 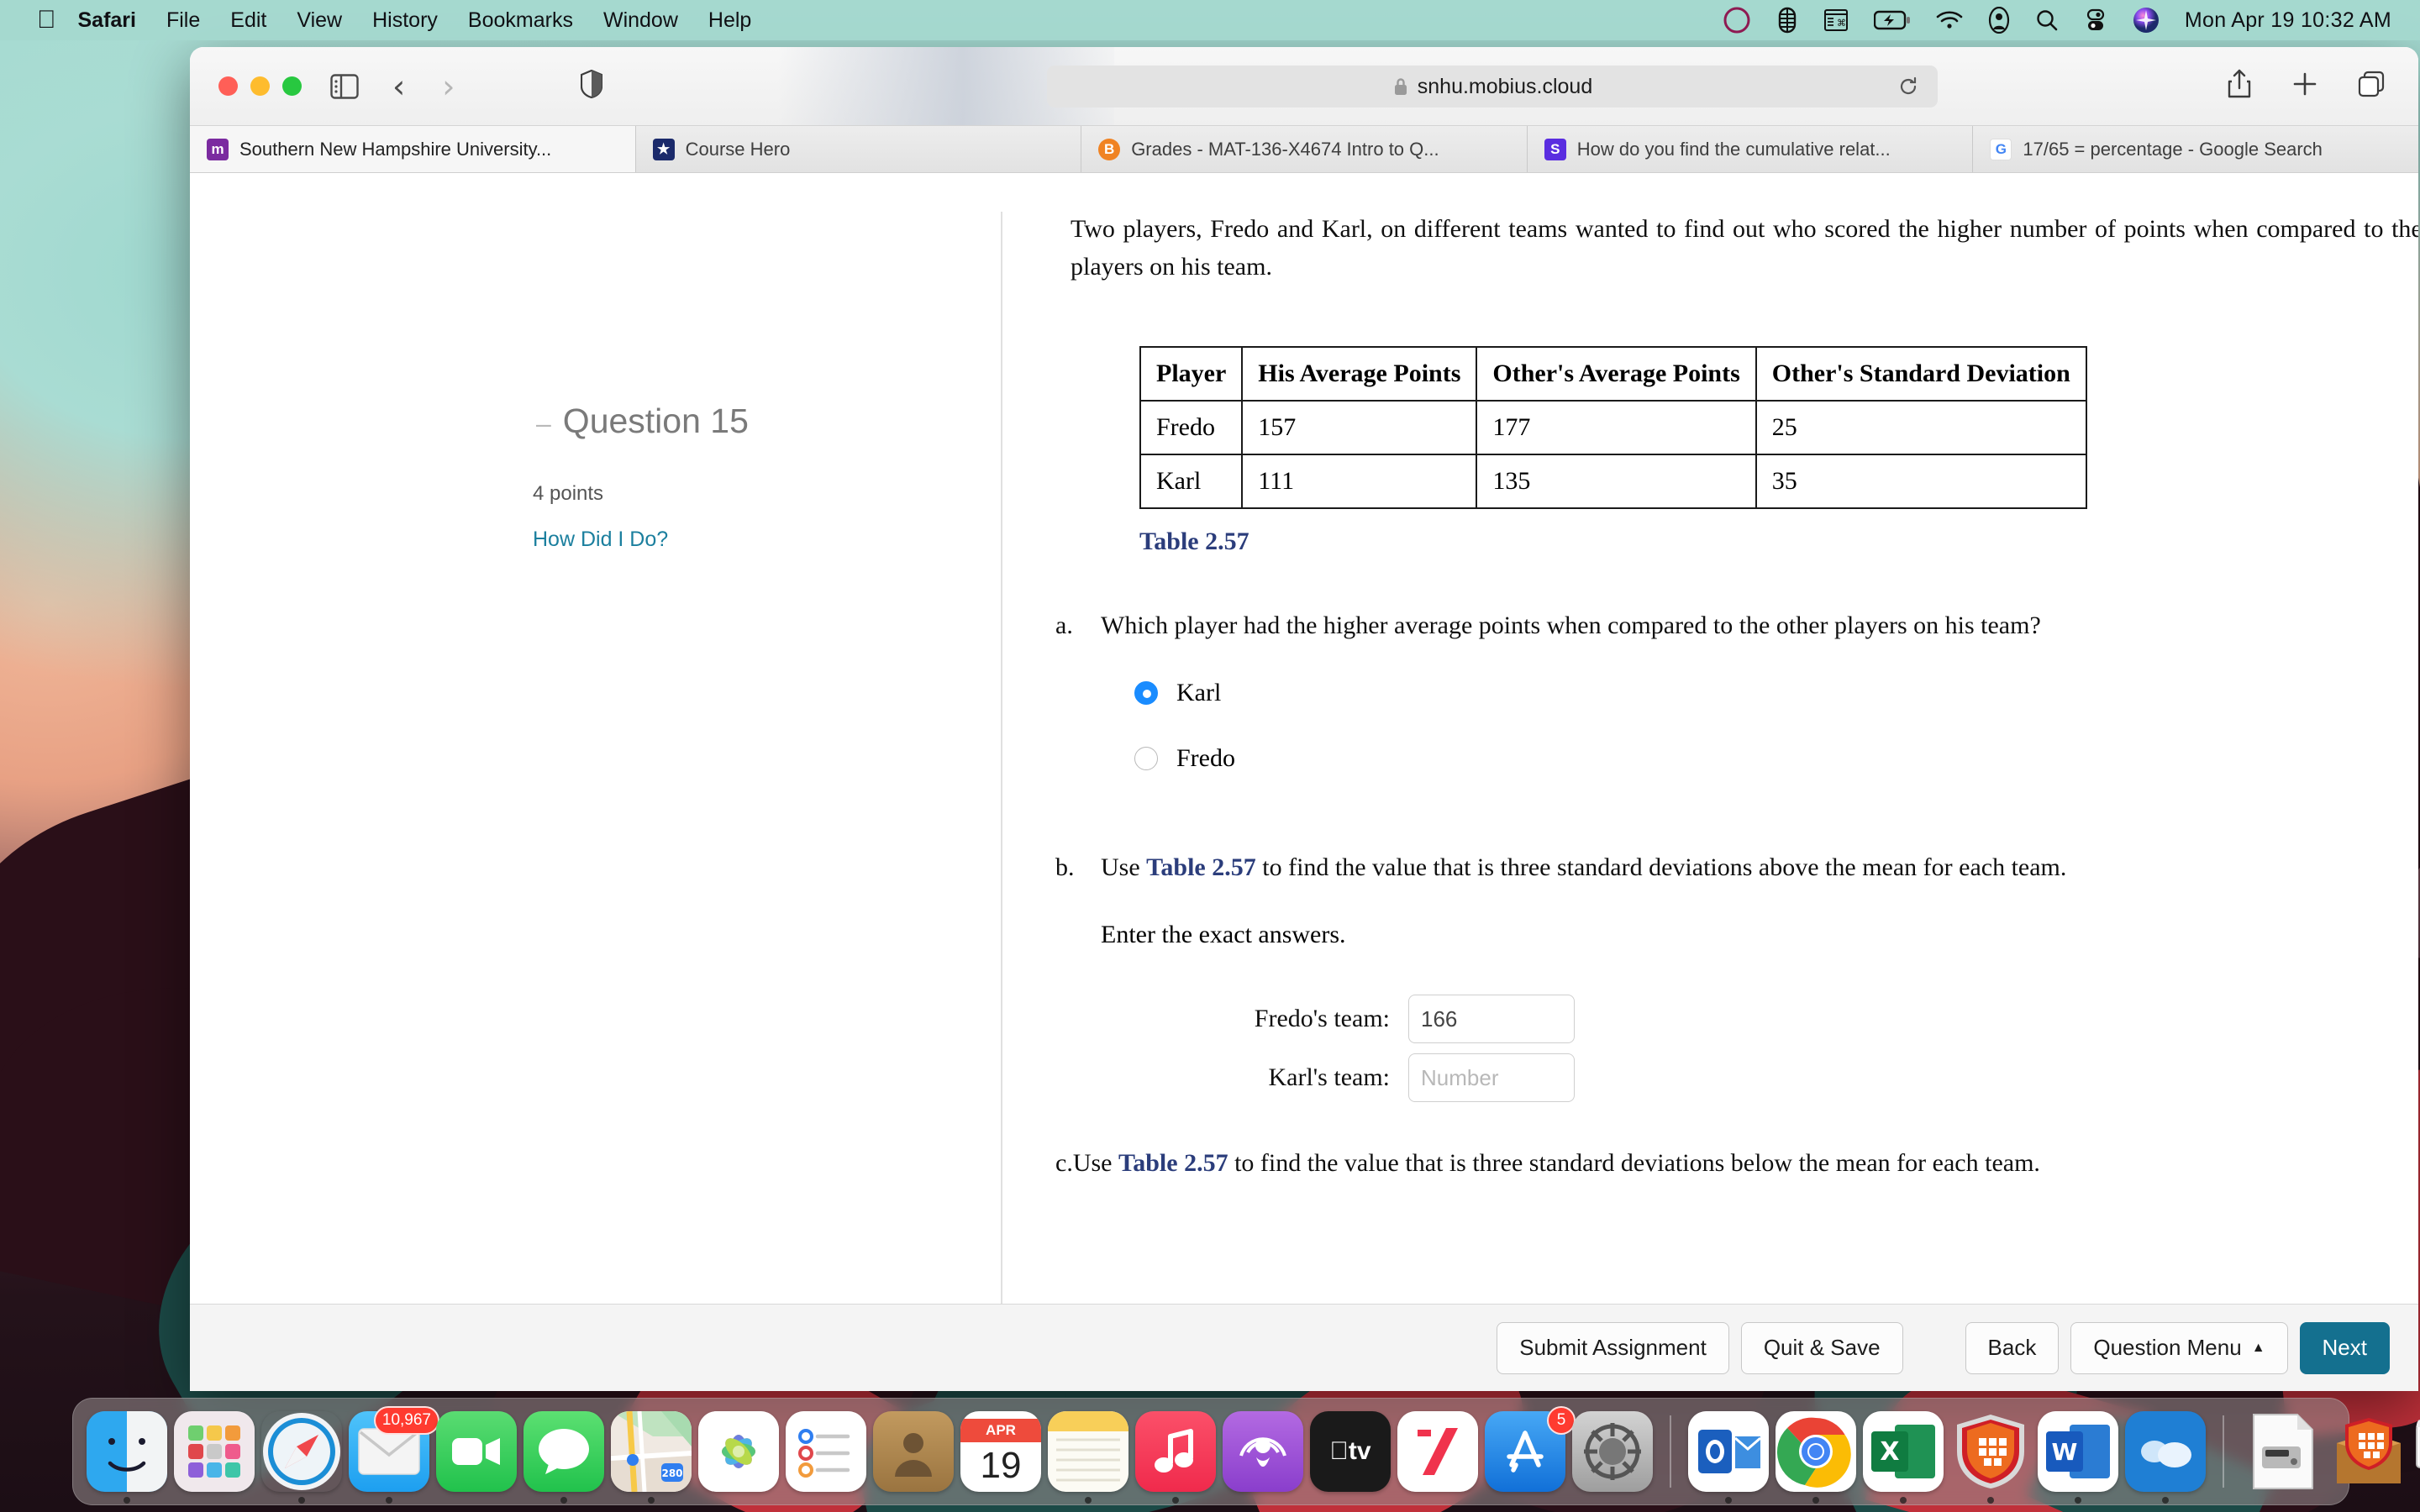 I want to click on mail-window-stack-icon, so click(x=2418, y=1451).